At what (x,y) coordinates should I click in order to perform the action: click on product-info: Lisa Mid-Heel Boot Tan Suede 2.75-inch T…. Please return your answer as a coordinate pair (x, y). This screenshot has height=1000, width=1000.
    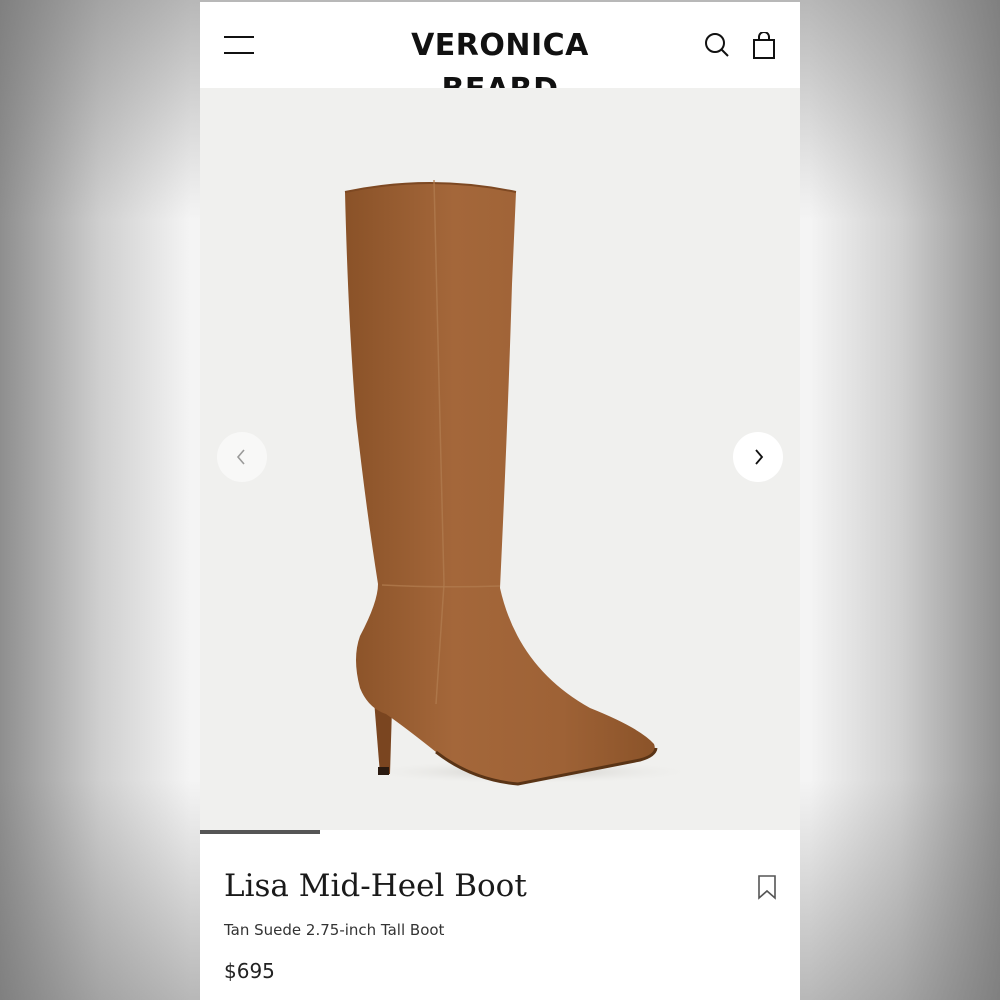
    Looking at the image, I should click on (500, 917).